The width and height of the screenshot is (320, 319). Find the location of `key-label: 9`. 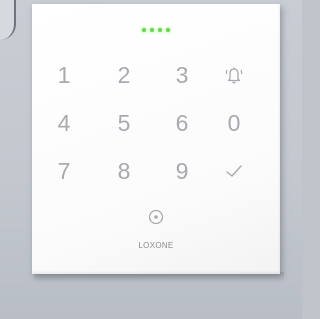

key-label: 9 is located at coordinates (182, 170).